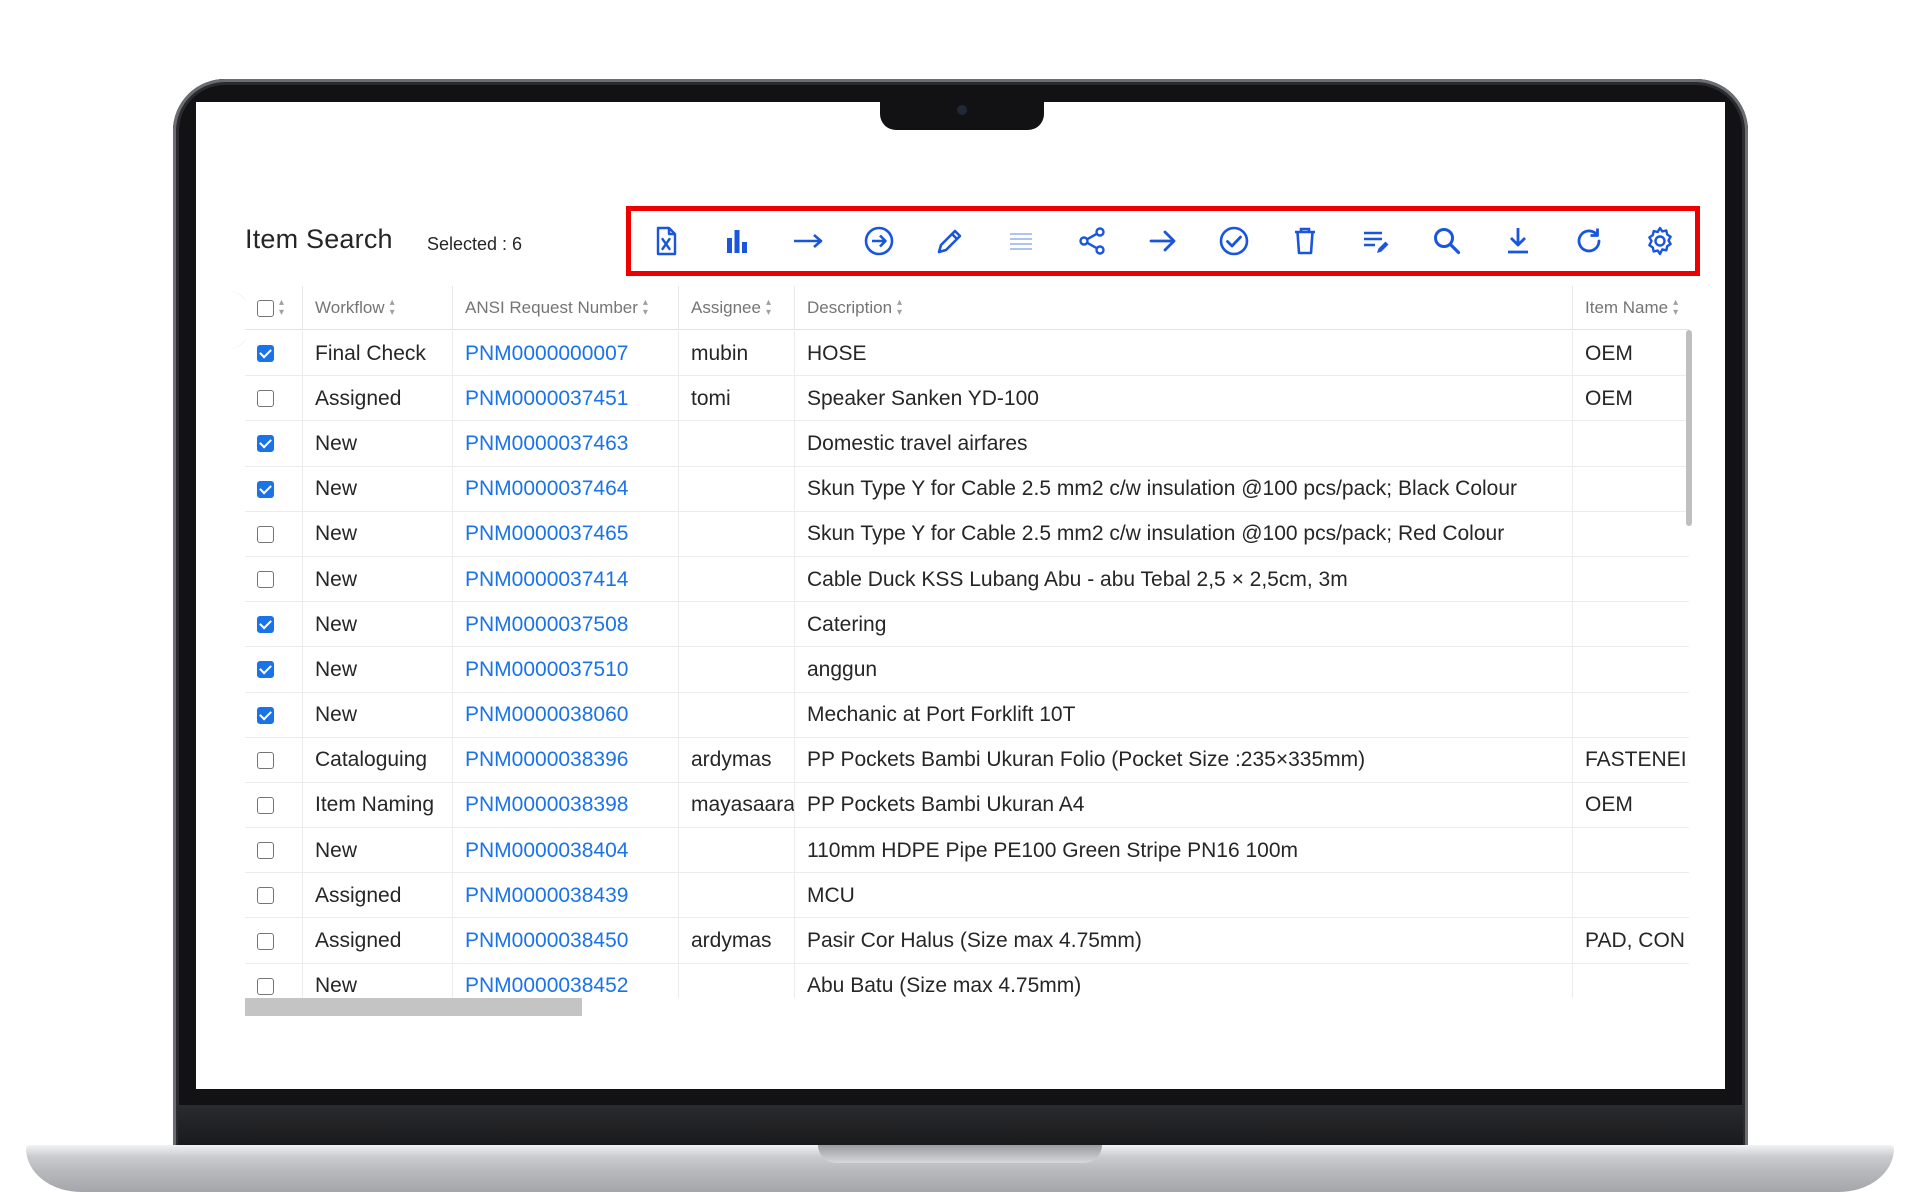 This screenshot has height=1192, width=1920. I want to click on ansi-request-link: PNM0000037414, so click(566, 579).